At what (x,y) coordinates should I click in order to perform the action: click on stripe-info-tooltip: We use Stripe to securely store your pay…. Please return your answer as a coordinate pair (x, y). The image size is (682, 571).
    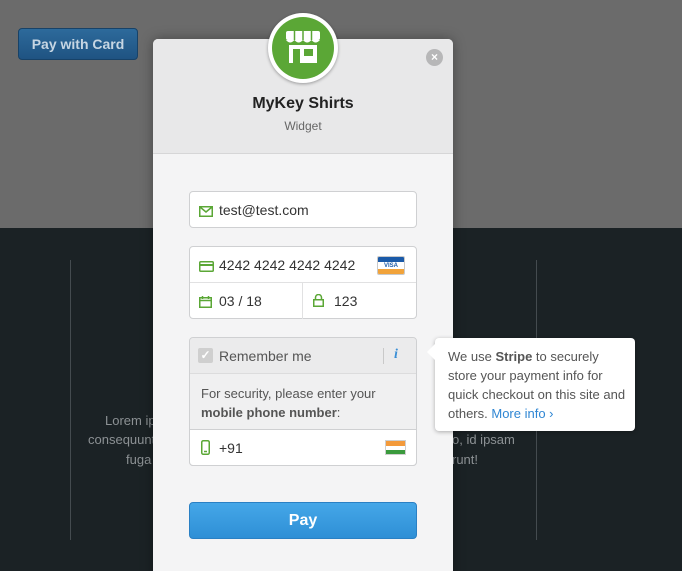
    Looking at the image, I should click on (531, 384).